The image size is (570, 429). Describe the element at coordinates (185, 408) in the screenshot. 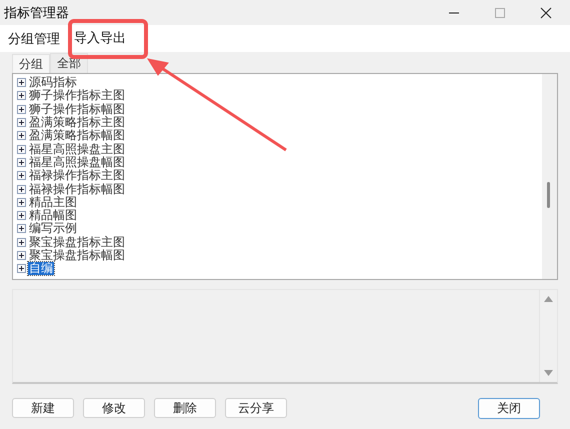

I see `action-button: 删除` at that location.